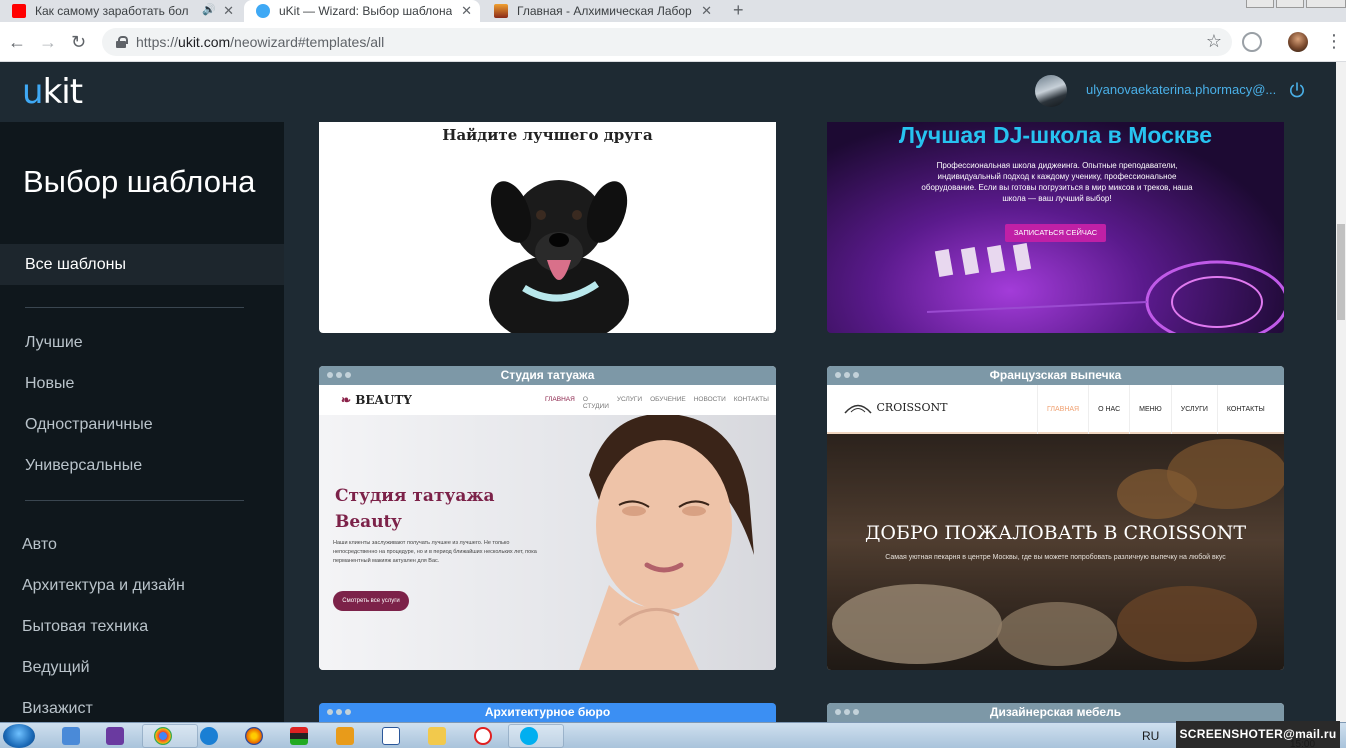  What do you see at coordinates (19, 736) in the screenshot?
I see `start-button` at bounding box center [19, 736].